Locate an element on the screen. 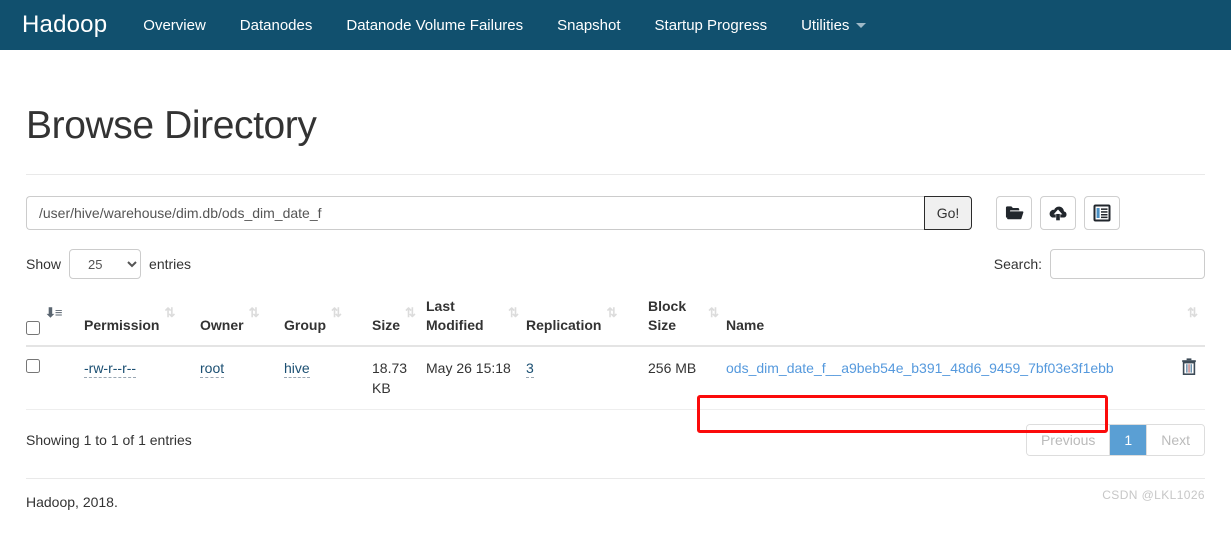 The height and width of the screenshot is (536, 1231). column-header-actions: ⇅ is located at coordinates (1187, 319).